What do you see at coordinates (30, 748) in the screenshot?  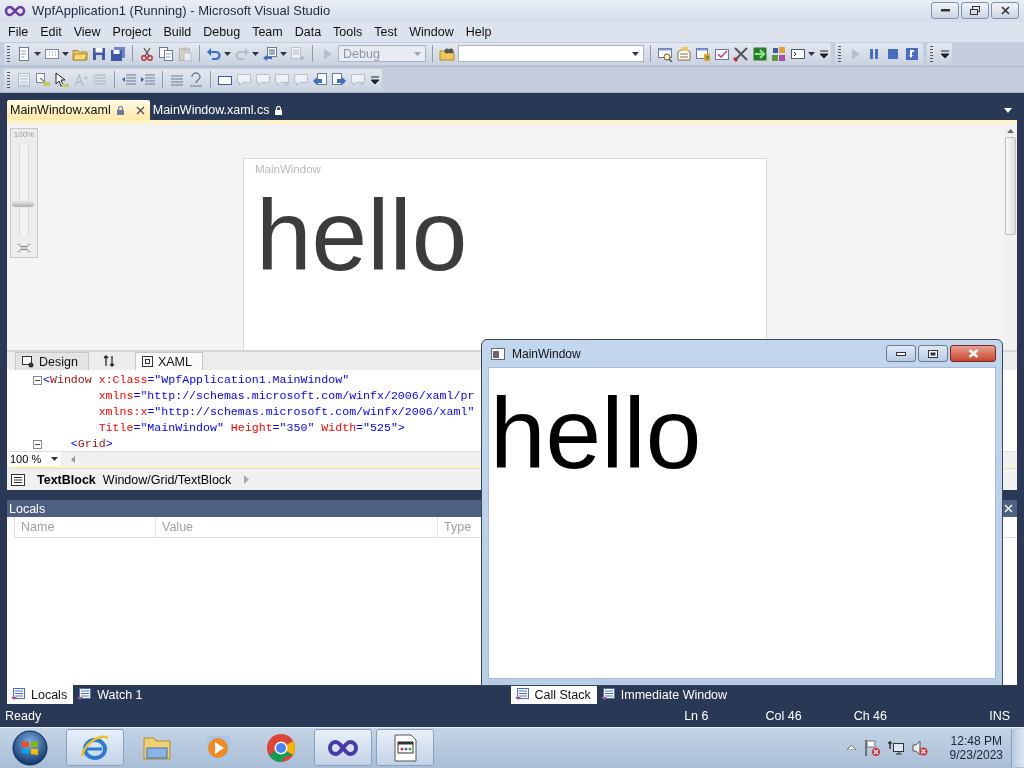 I see `start-button` at bounding box center [30, 748].